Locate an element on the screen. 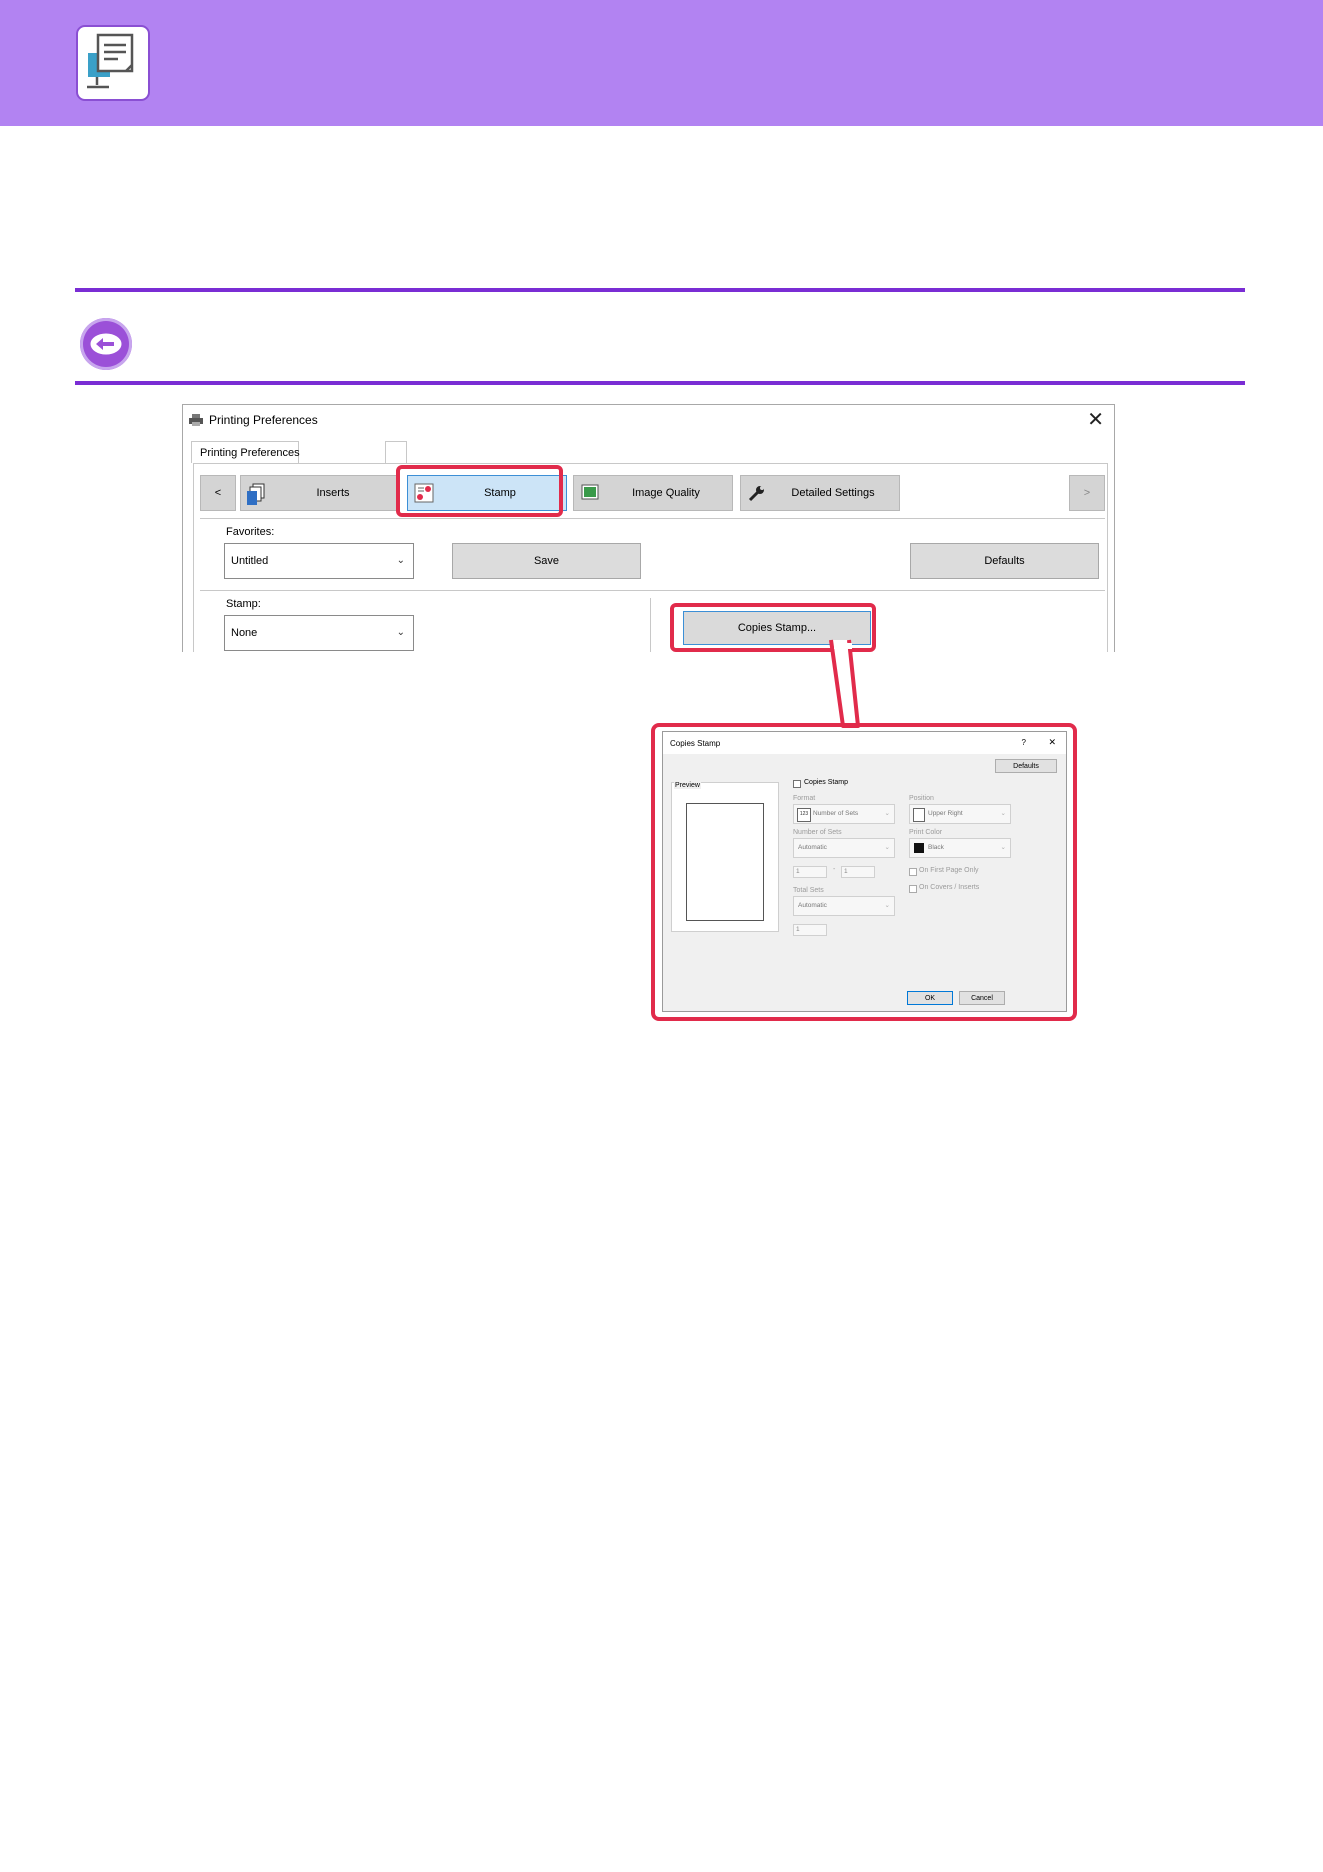 This screenshot has width=1323, height=1872. format-dropdown: 123 Number of Sets ⌄ is located at coordinates (844, 814).